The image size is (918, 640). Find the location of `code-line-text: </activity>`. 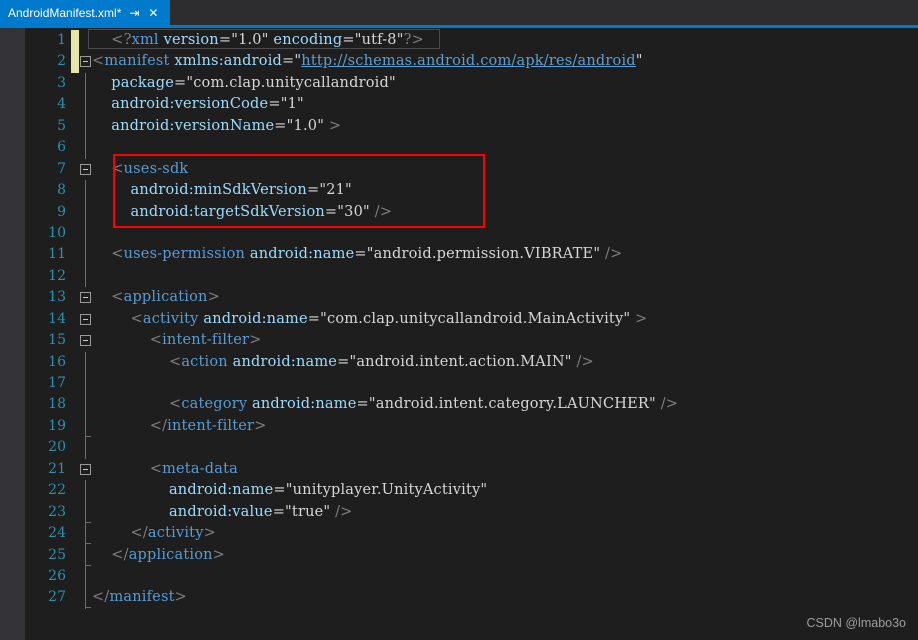

code-line-text: </activity> is located at coordinates (173, 533).